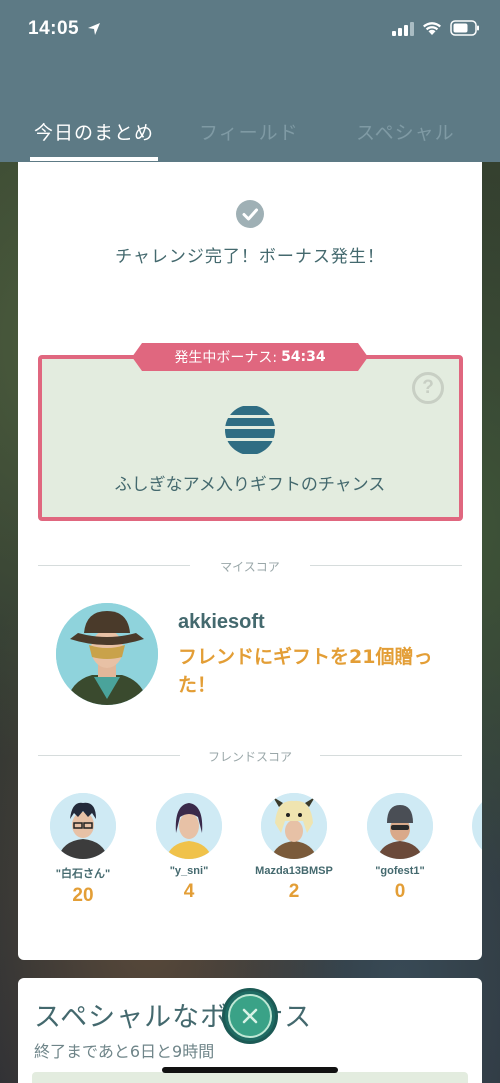 Image resolution: width=500 pixels, height=1083 pixels. I want to click on friend-score: 20, so click(83, 895).